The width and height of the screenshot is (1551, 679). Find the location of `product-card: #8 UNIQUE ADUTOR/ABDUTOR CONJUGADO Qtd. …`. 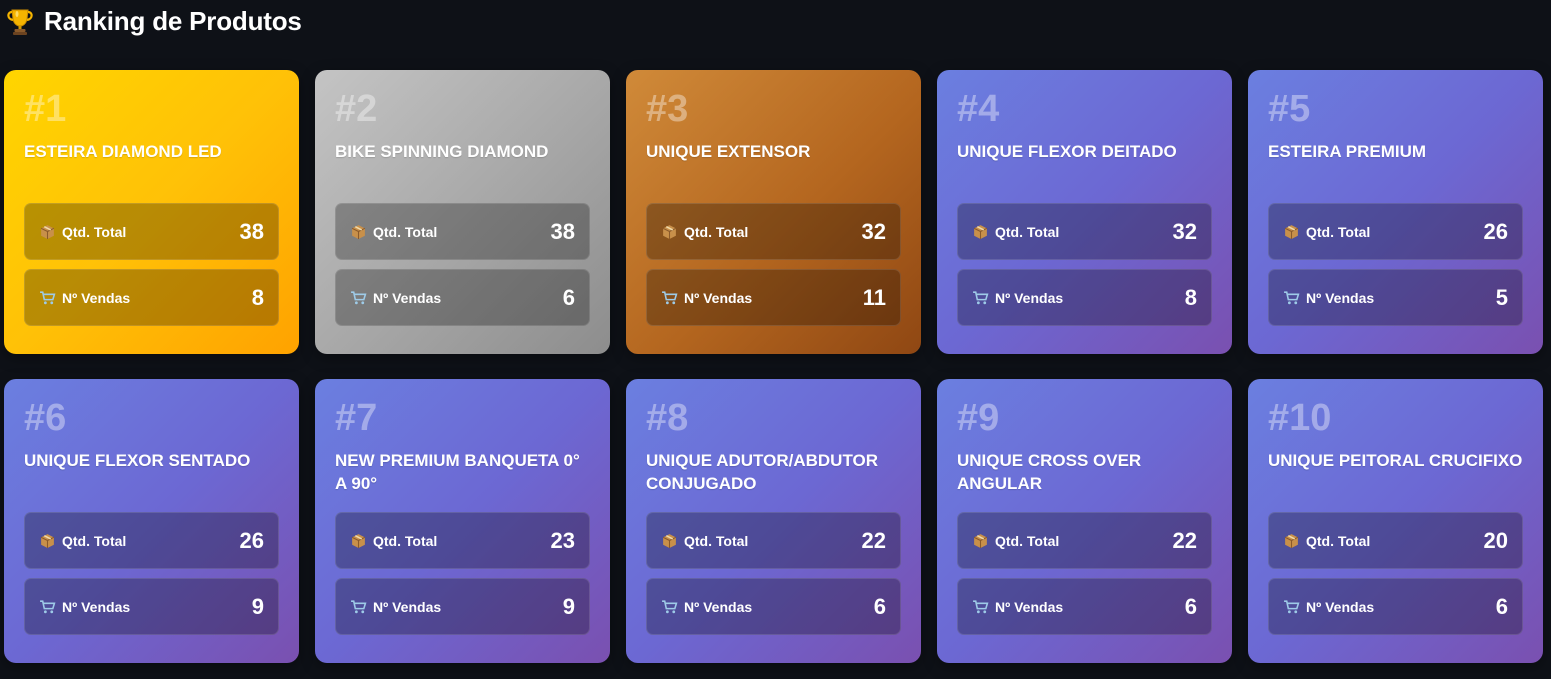

product-card: #8 UNIQUE ADUTOR/ABDUTOR CONJUGADO Qtd. … is located at coordinates (773, 521).